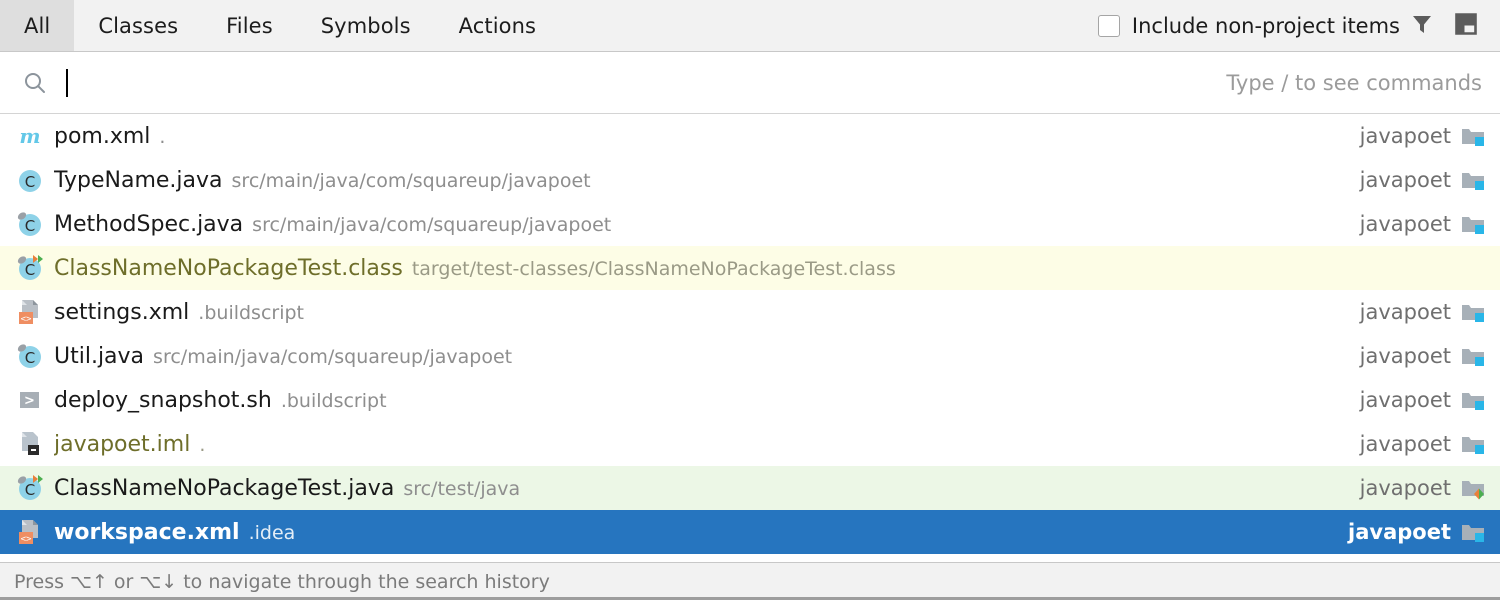 The height and width of the screenshot is (600, 1500). I want to click on result-row: > deploy_snapshot.sh .buildscript javapoet, so click(750, 400).